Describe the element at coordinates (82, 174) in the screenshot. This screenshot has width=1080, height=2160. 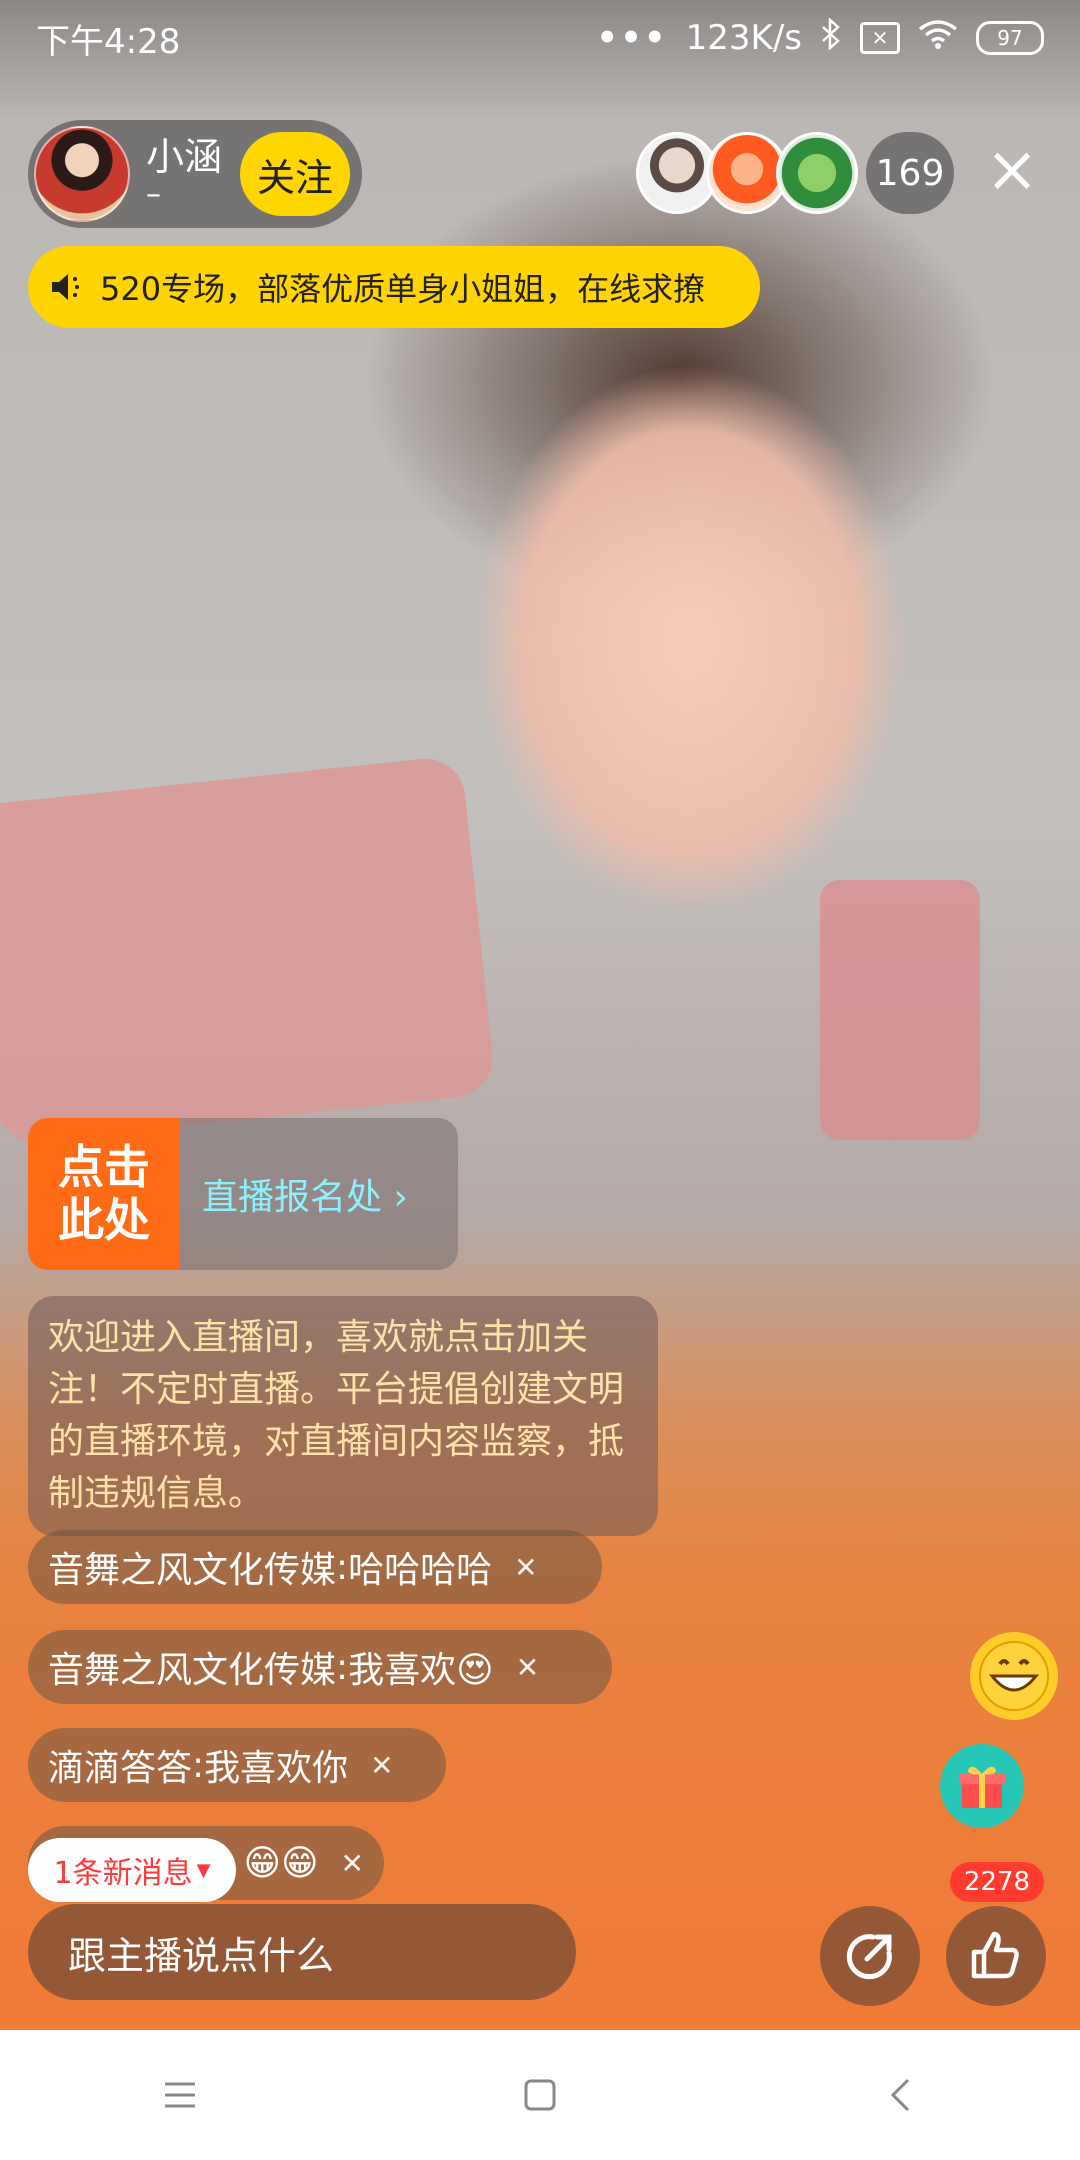
I see `host-avatar` at that location.